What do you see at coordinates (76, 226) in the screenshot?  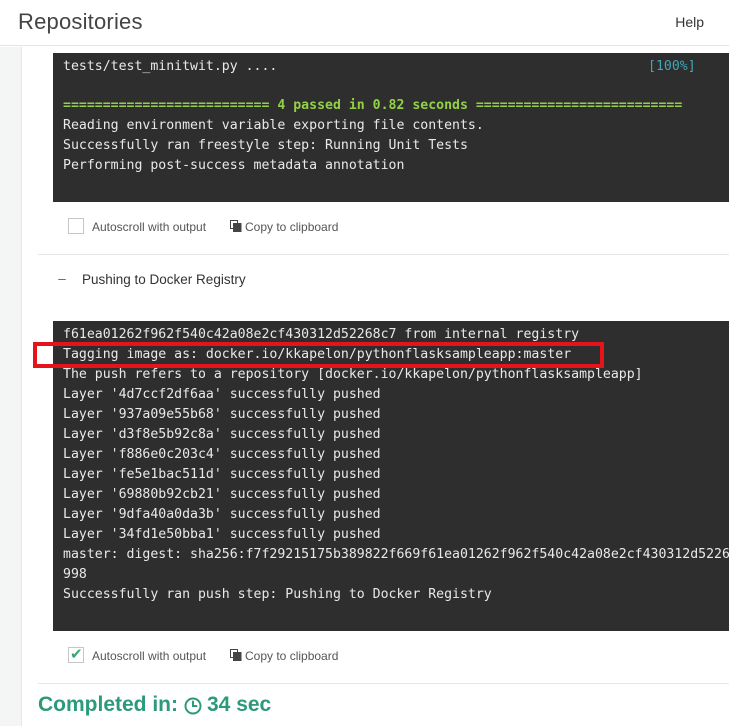 I see `autoscroll-checkbox` at bounding box center [76, 226].